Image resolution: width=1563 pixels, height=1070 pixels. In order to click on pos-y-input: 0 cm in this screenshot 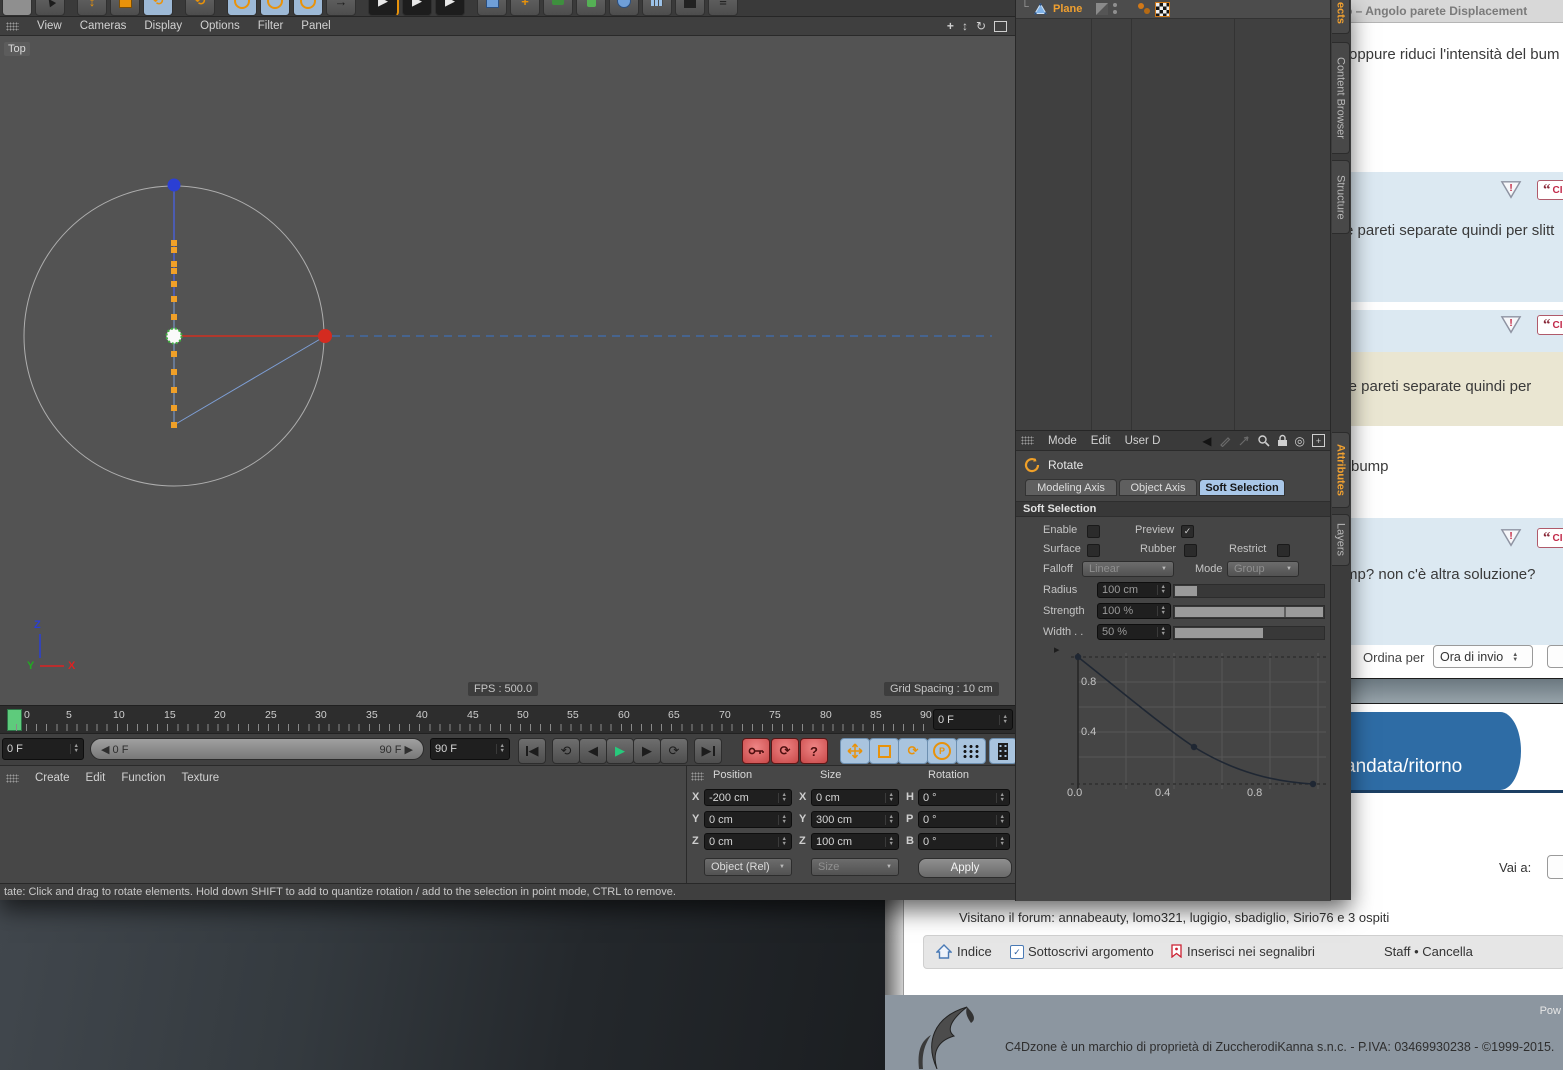, I will do `click(748, 819)`.